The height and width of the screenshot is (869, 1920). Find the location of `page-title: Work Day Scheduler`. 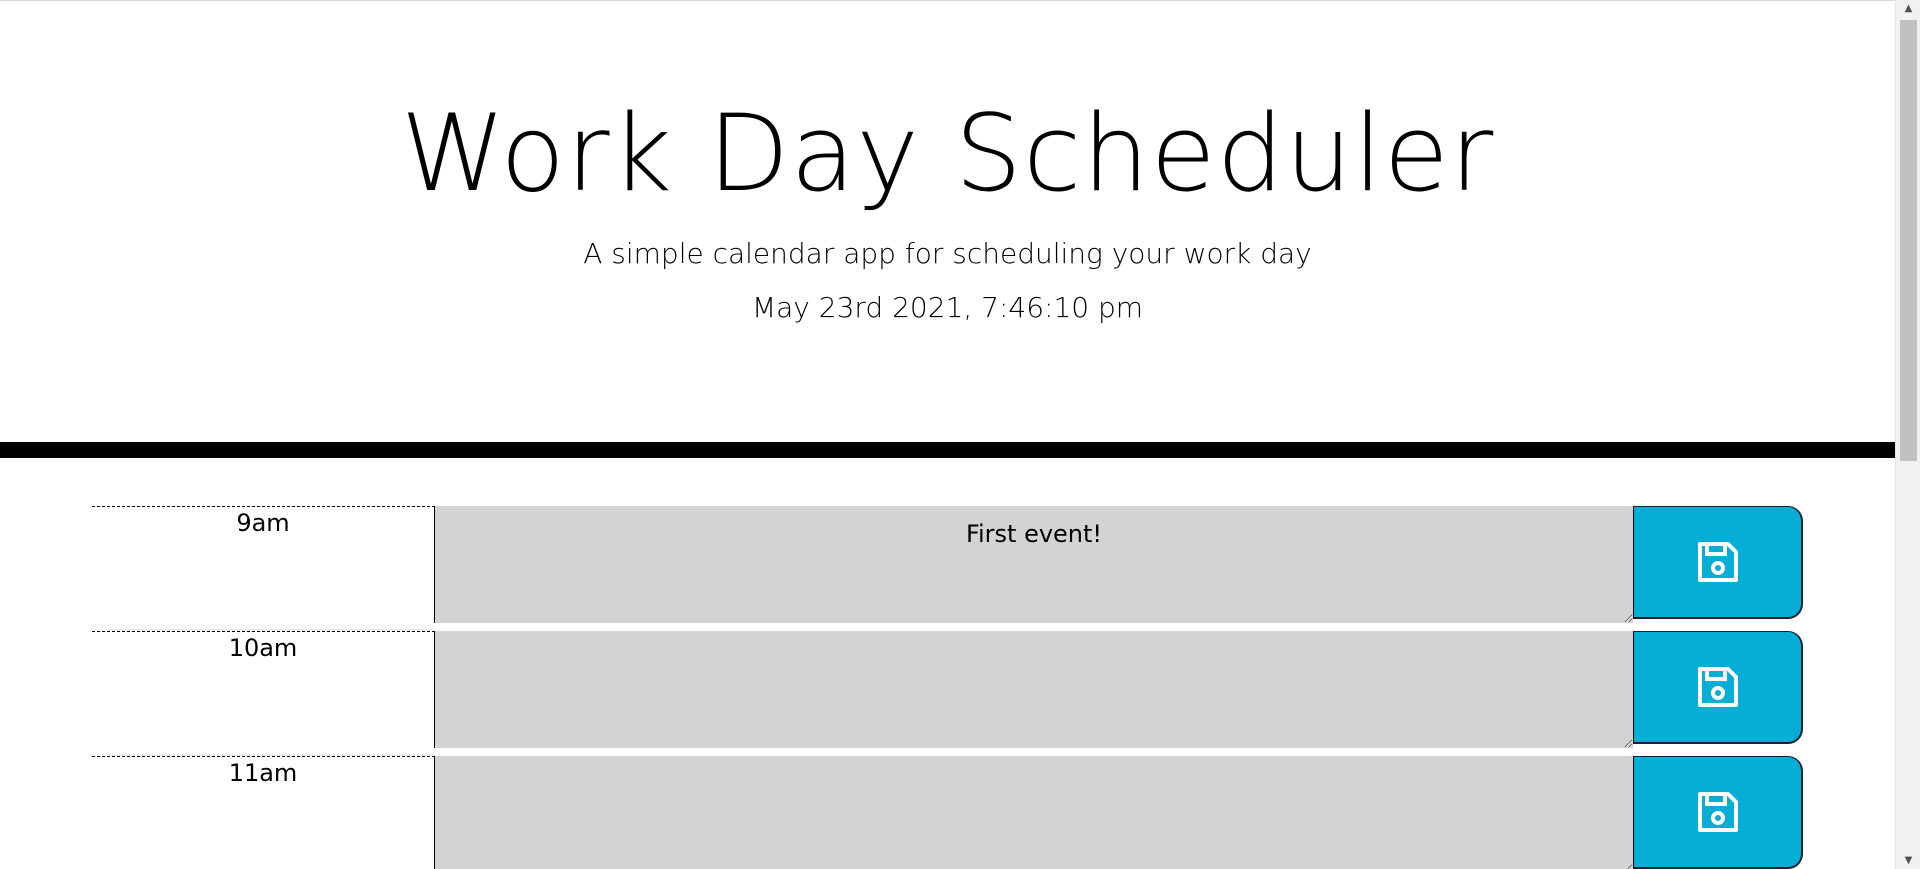

page-title: Work Day Scheduler is located at coordinates (947, 153).